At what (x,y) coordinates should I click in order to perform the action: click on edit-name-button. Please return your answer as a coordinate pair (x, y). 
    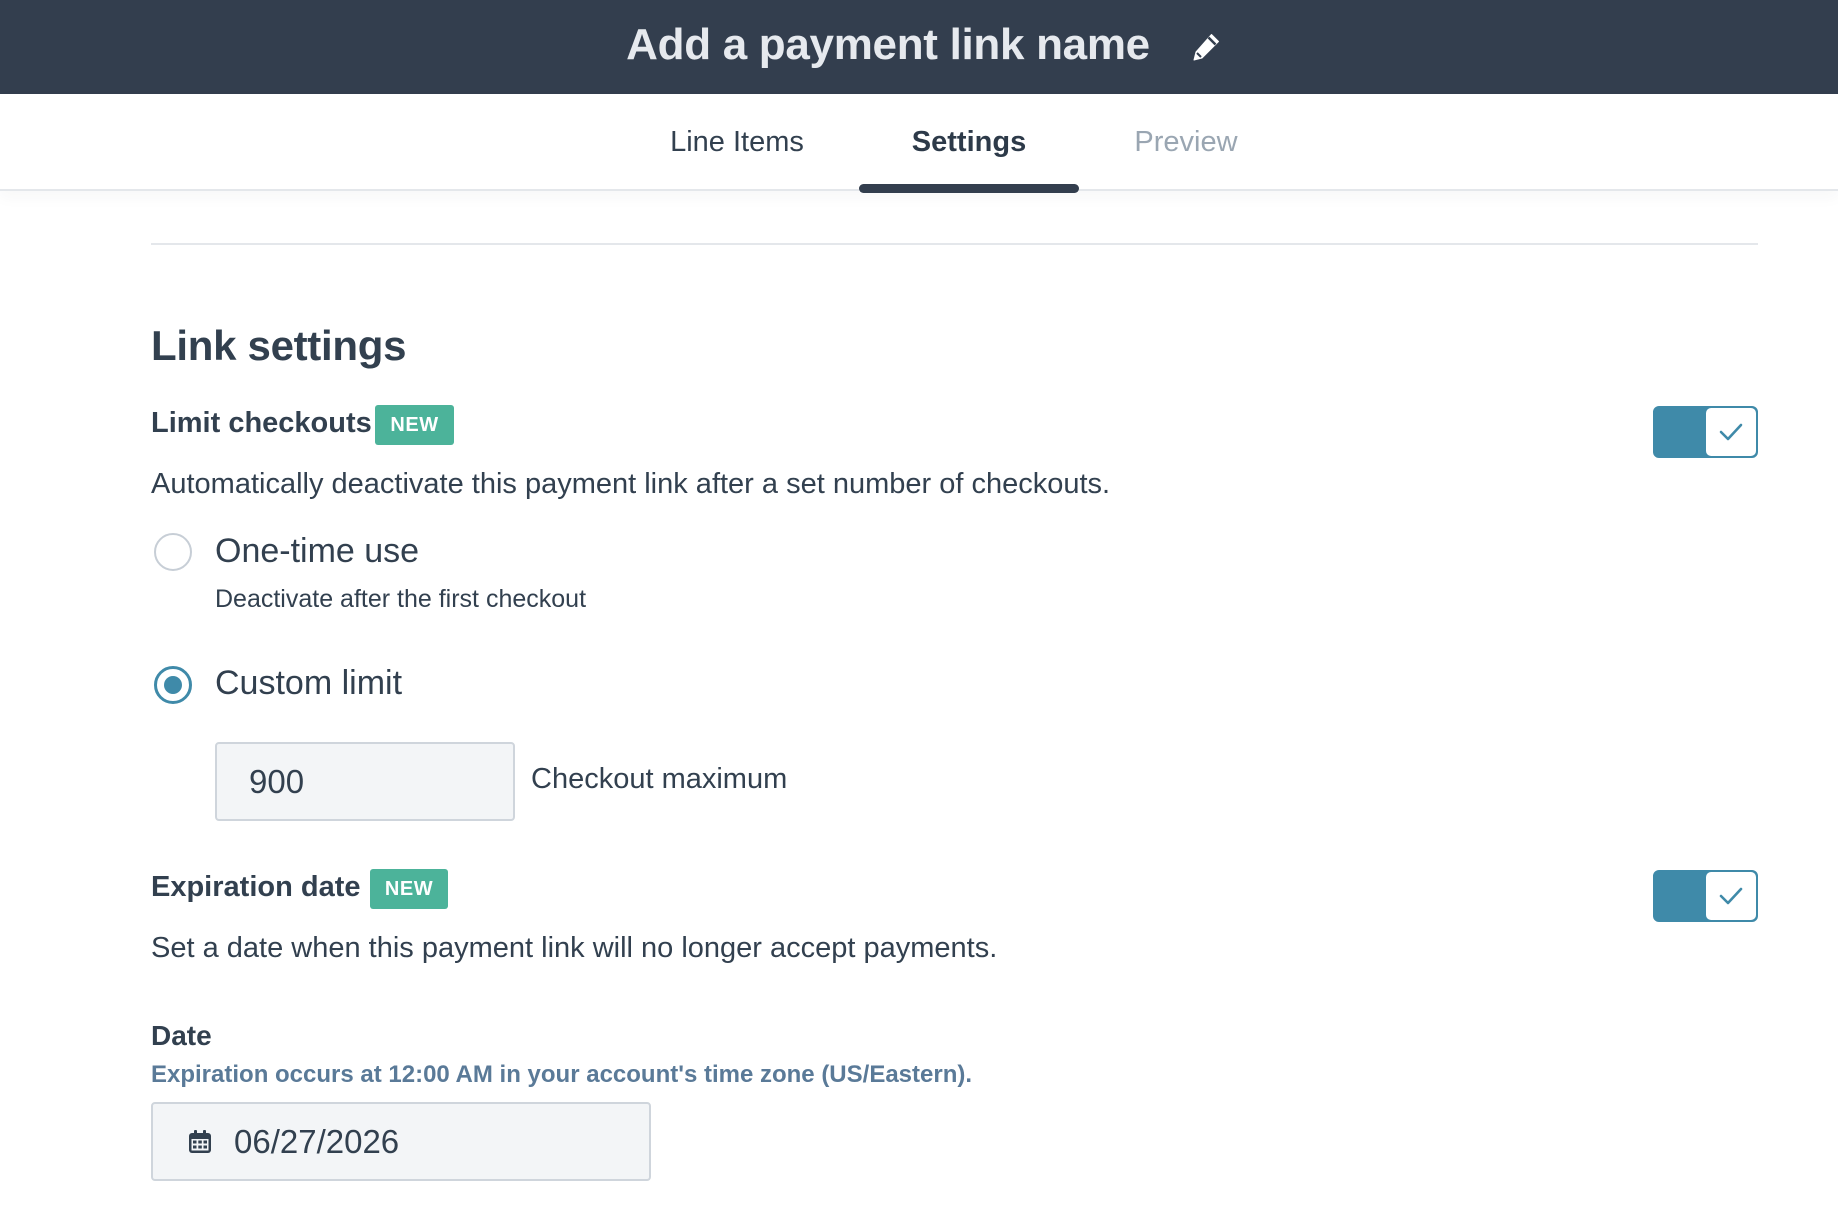
    Looking at the image, I should click on (1206, 47).